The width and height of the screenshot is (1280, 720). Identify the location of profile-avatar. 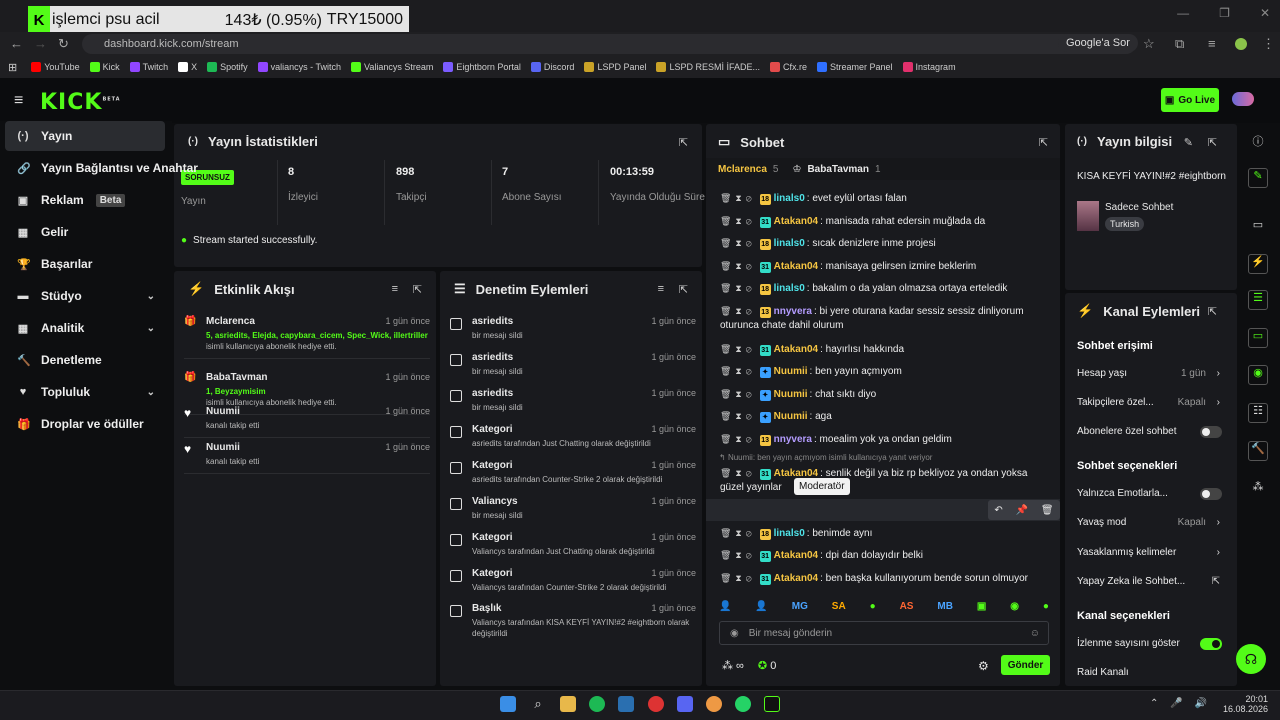
(1241, 44).